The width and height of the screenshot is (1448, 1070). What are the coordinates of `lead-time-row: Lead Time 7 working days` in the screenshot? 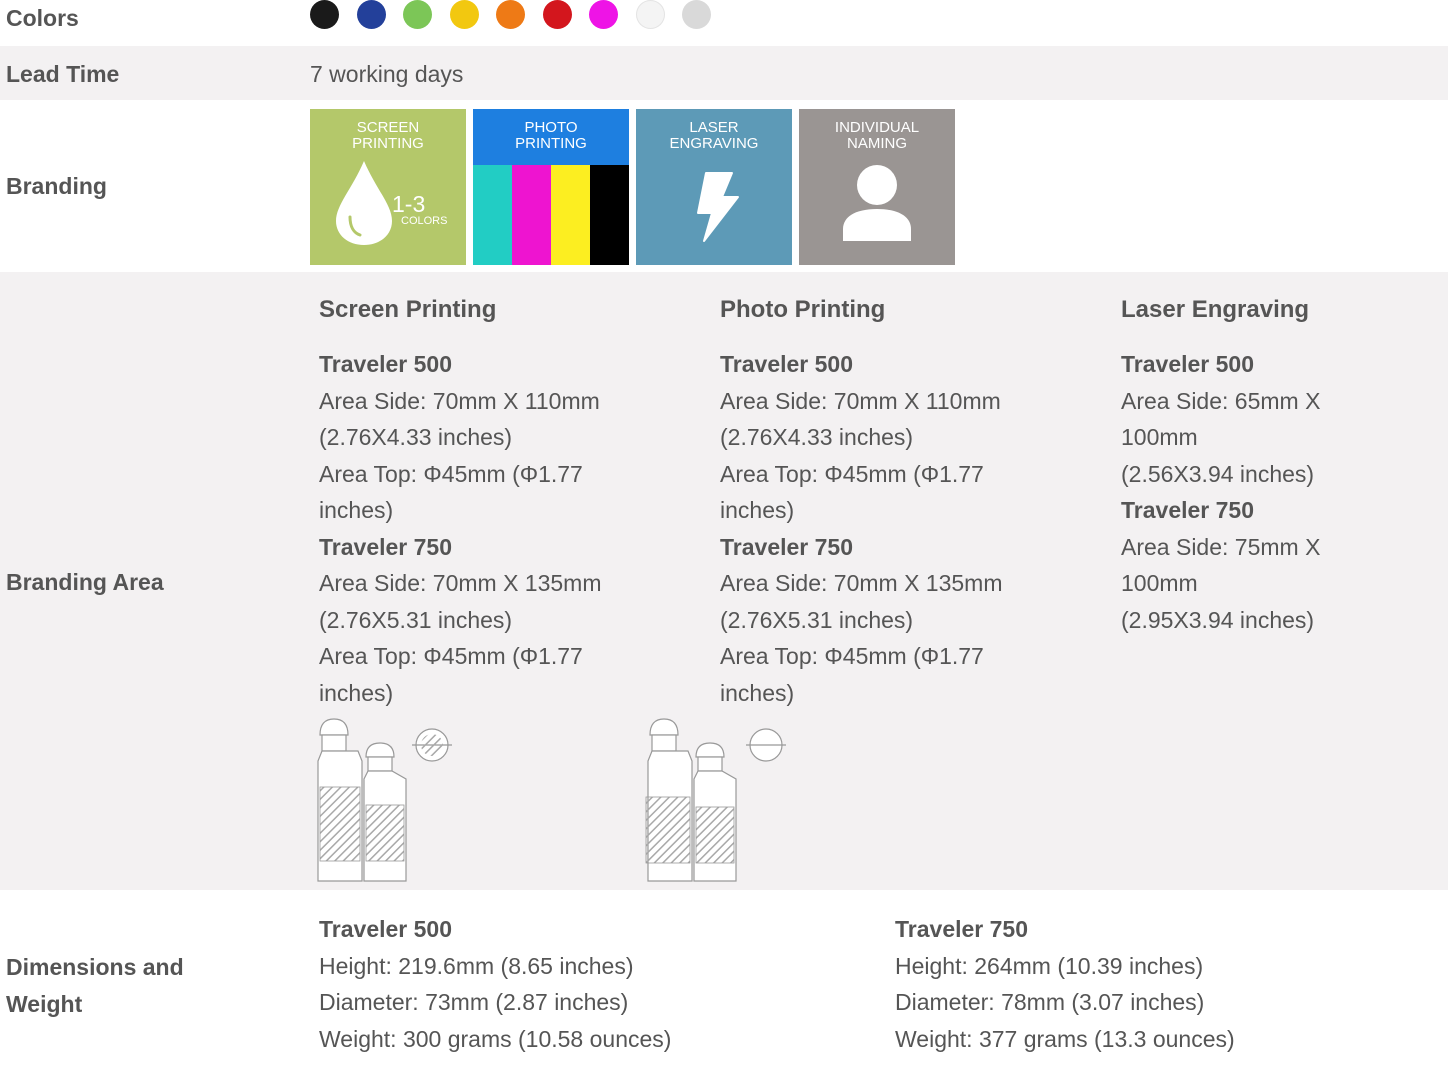 It's located at (724, 73).